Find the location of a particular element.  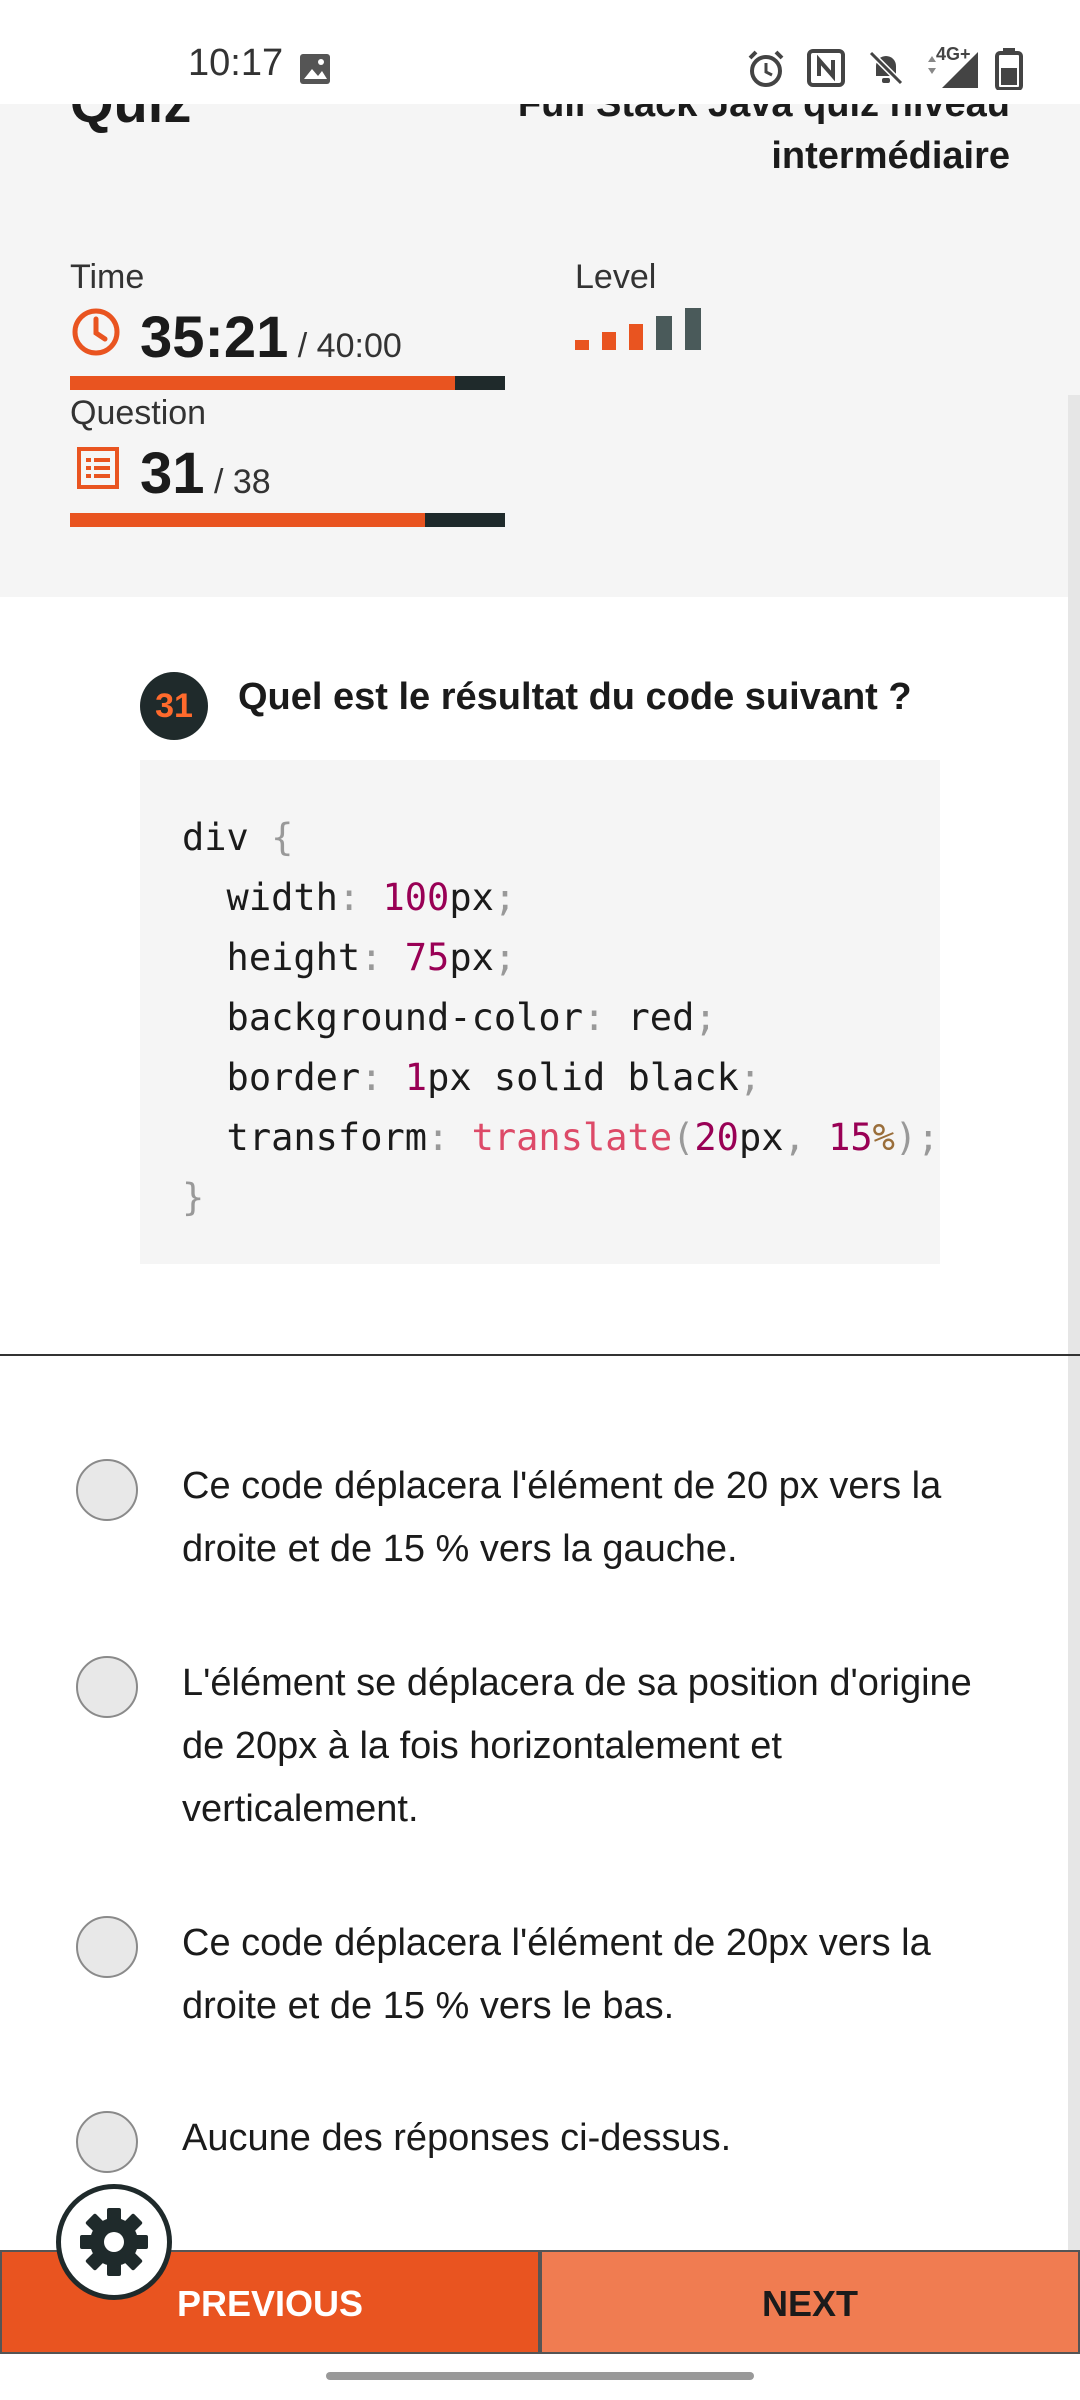

status-bar: 10:17 4G+ is located at coordinates (540, 52).